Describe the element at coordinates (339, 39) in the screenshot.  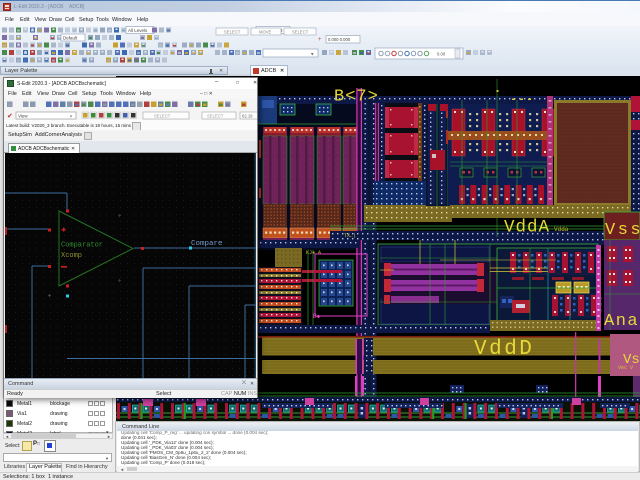
I see `svg-text: 0.000 0.000` at that location.